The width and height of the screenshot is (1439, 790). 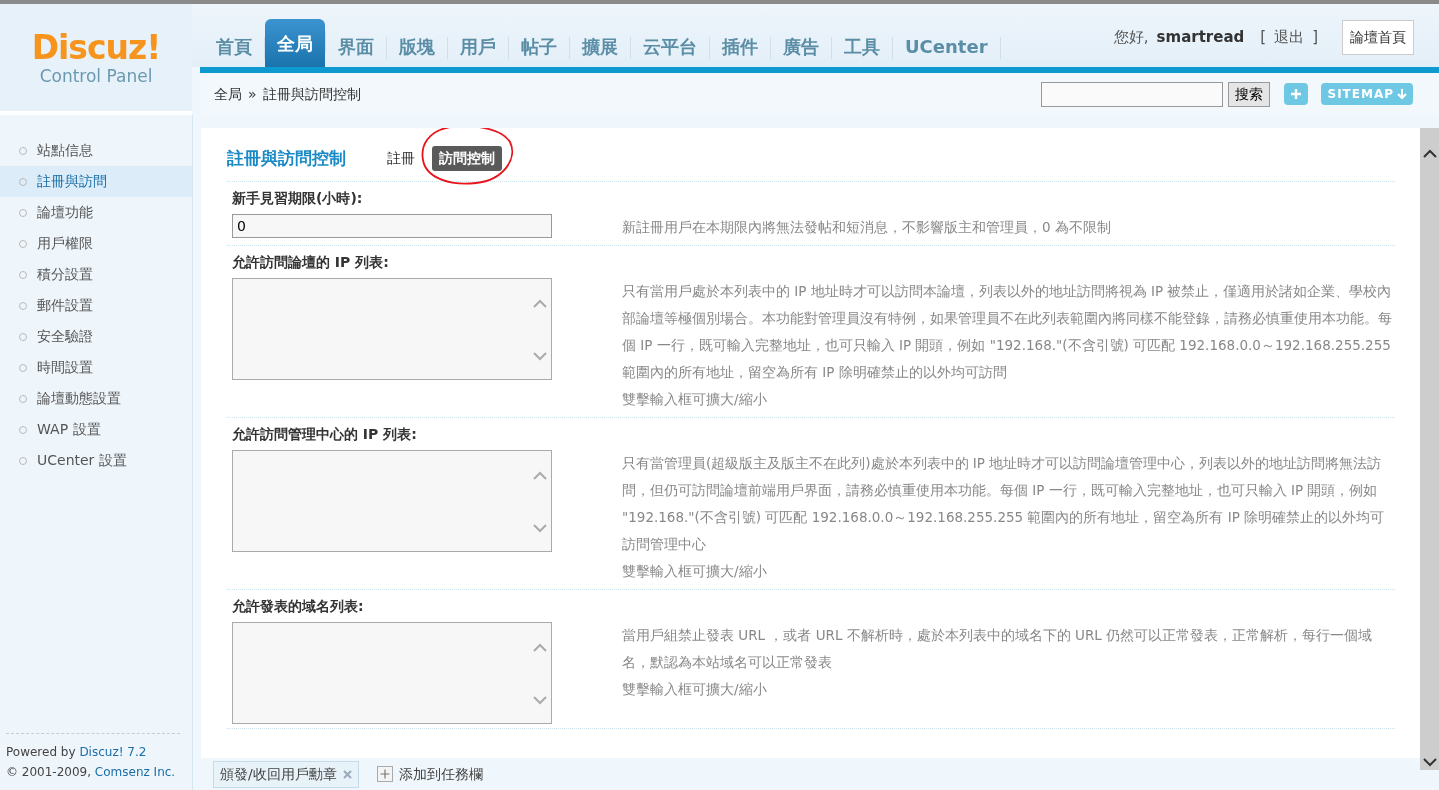 I want to click on plus-box-icon, so click(x=384, y=774).